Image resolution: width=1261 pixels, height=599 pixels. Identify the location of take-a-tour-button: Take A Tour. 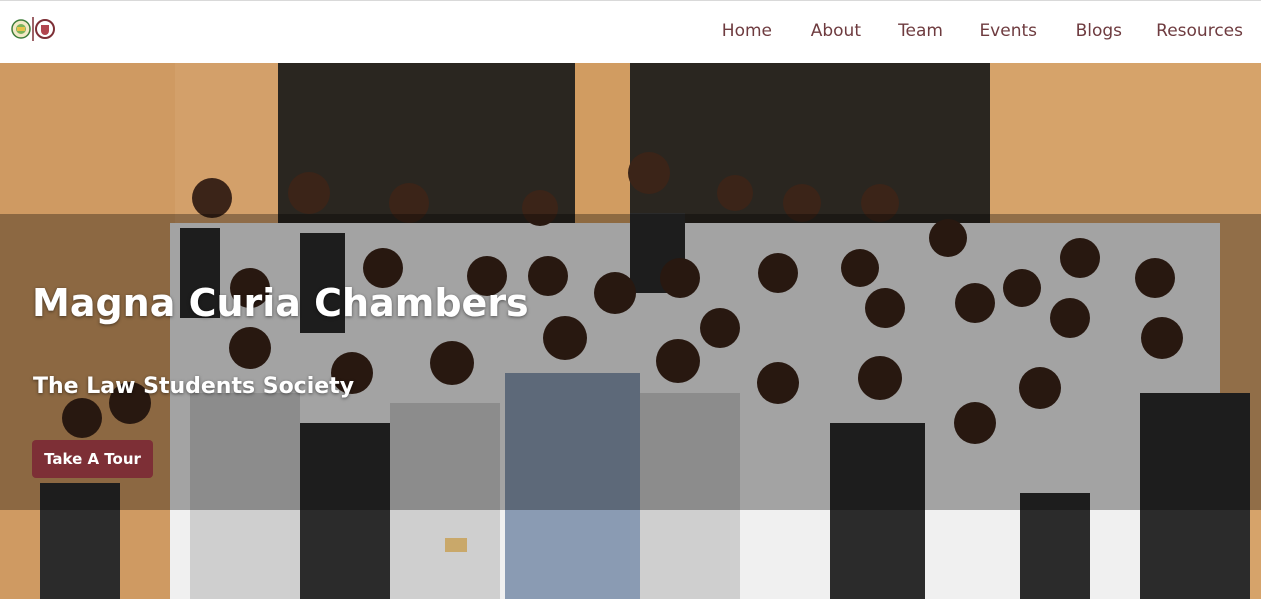
(92, 459).